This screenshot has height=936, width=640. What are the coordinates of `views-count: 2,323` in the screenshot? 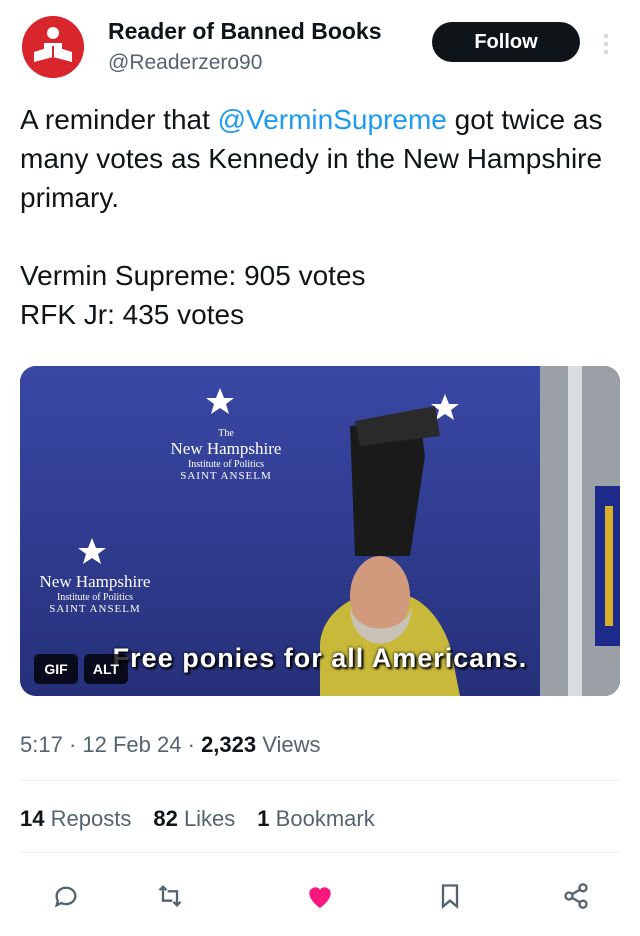 It's located at (229, 744).